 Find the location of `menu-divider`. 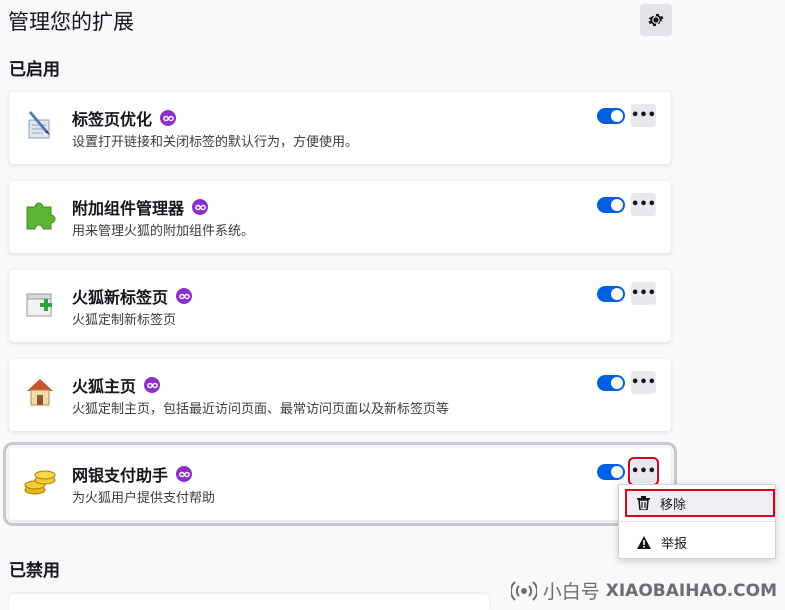

menu-divider is located at coordinates (697, 521).